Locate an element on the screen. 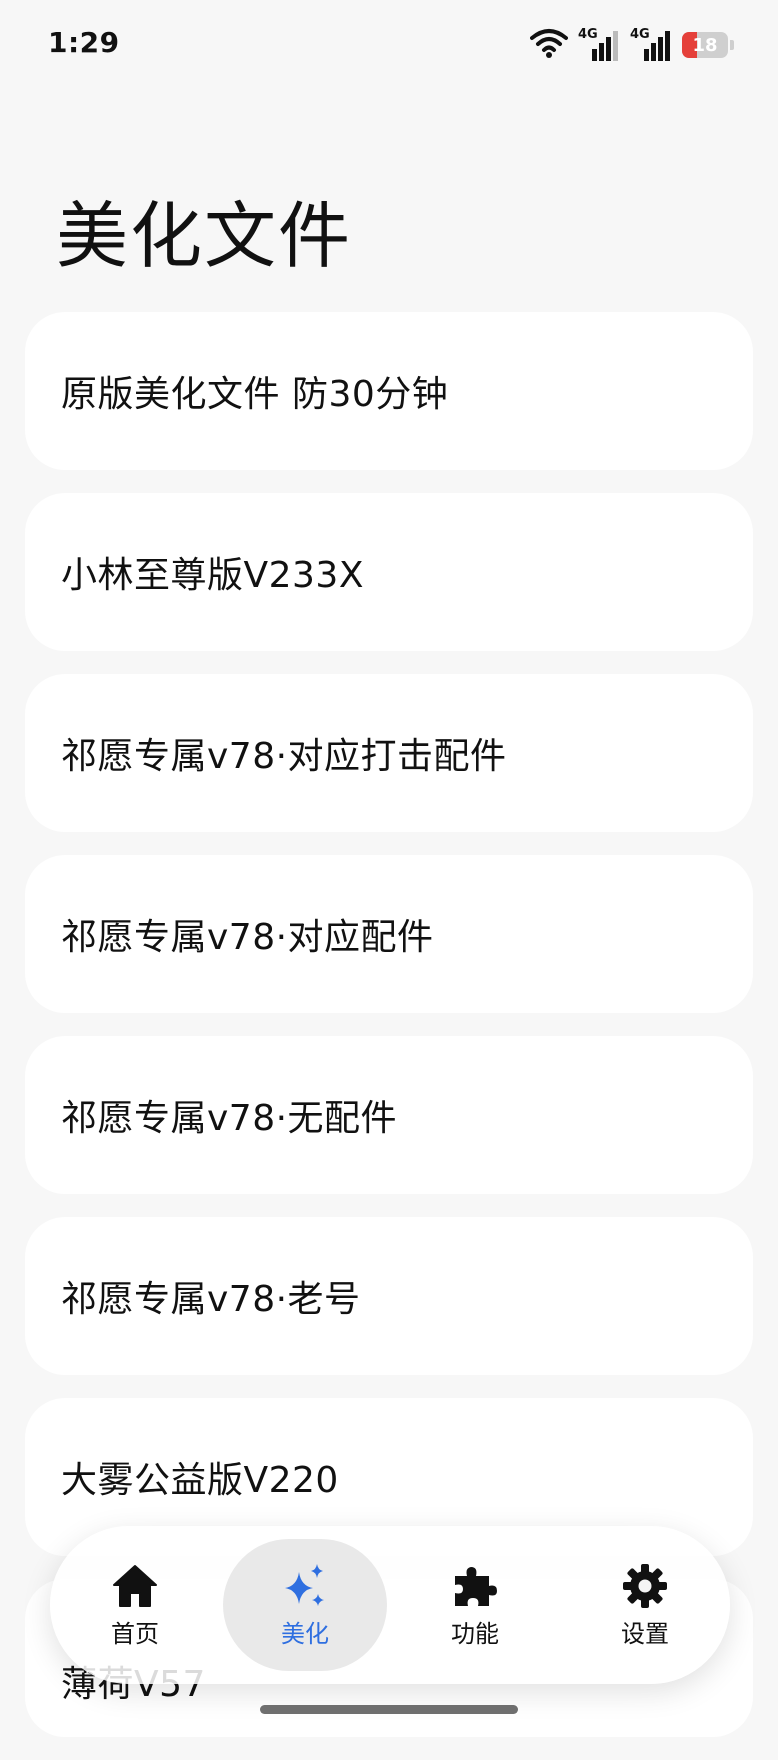 Image resolution: width=778 pixels, height=1760 pixels. sparkle-icon is located at coordinates (305, 1586).